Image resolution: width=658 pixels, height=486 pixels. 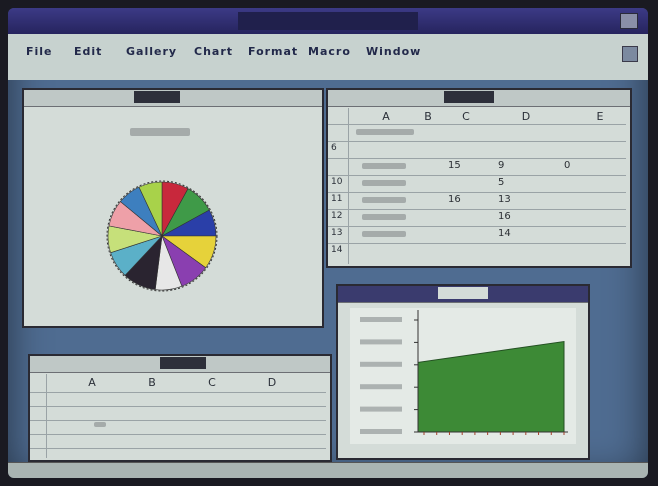 What do you see at coordinates (39, 51) in the screenshot?
I see `menu-file: File` at bounding box center [39, 51].